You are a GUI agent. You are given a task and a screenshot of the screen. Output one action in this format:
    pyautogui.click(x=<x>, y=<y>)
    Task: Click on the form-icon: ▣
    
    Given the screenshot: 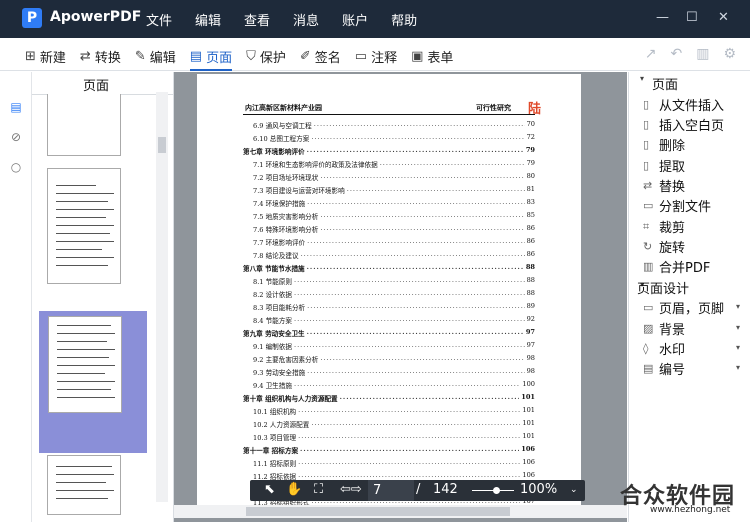 What is the action you would take?
    pyautogui.click(x=417, y=56)
    